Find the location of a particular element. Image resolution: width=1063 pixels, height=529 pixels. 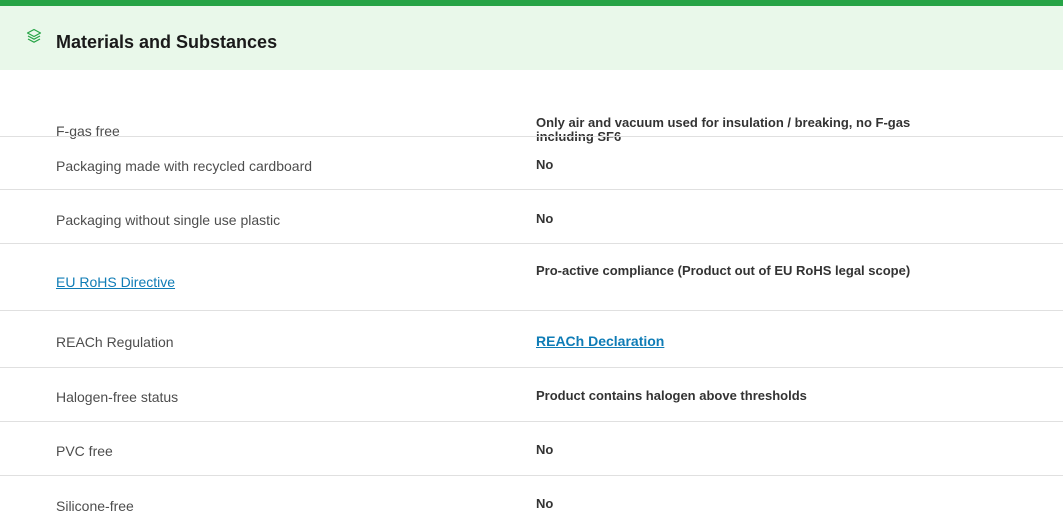

section-header: Materials and Substances is located at coordinates (531, 38).